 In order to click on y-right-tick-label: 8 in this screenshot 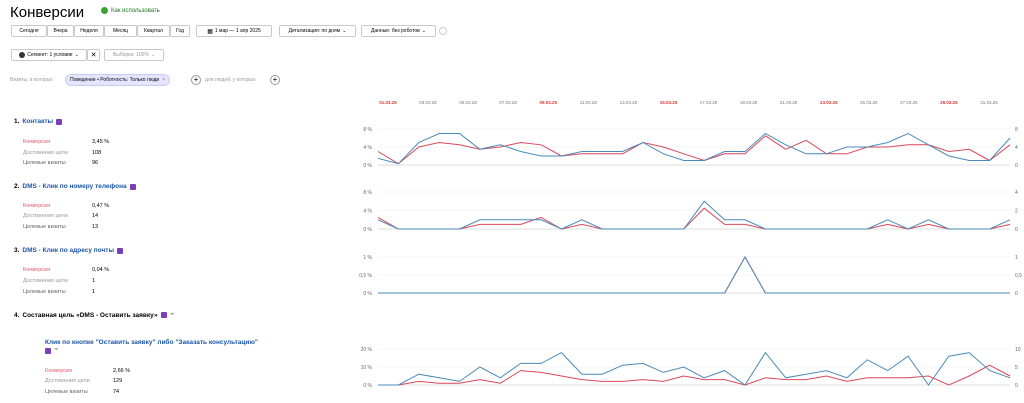, I will do `click(1016, 130)`.